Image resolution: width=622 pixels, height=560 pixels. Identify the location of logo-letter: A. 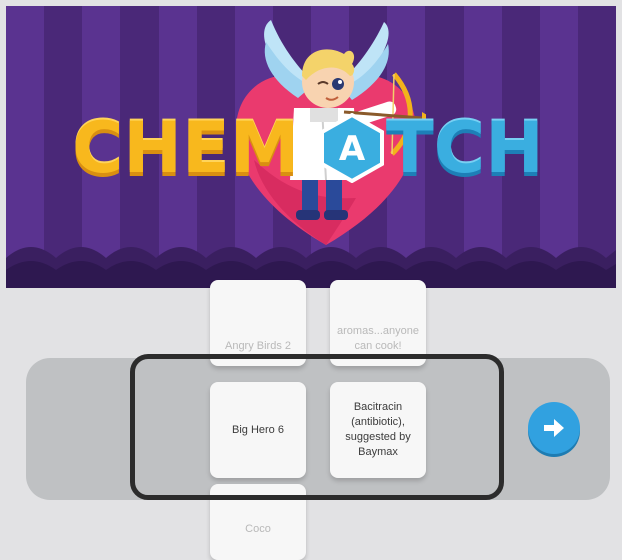
(352, 149).